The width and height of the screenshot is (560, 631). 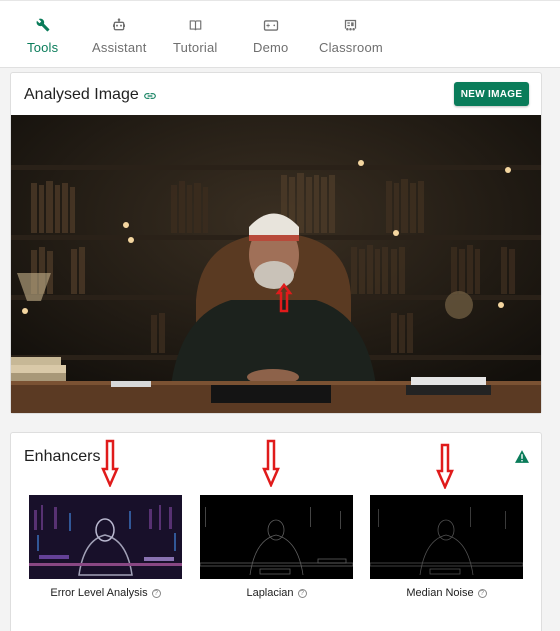 What do you see at coordinates (195, 36) in the screenshot?
I see `tab-tutorial: Tutorial` at bounding box center [195, 36].